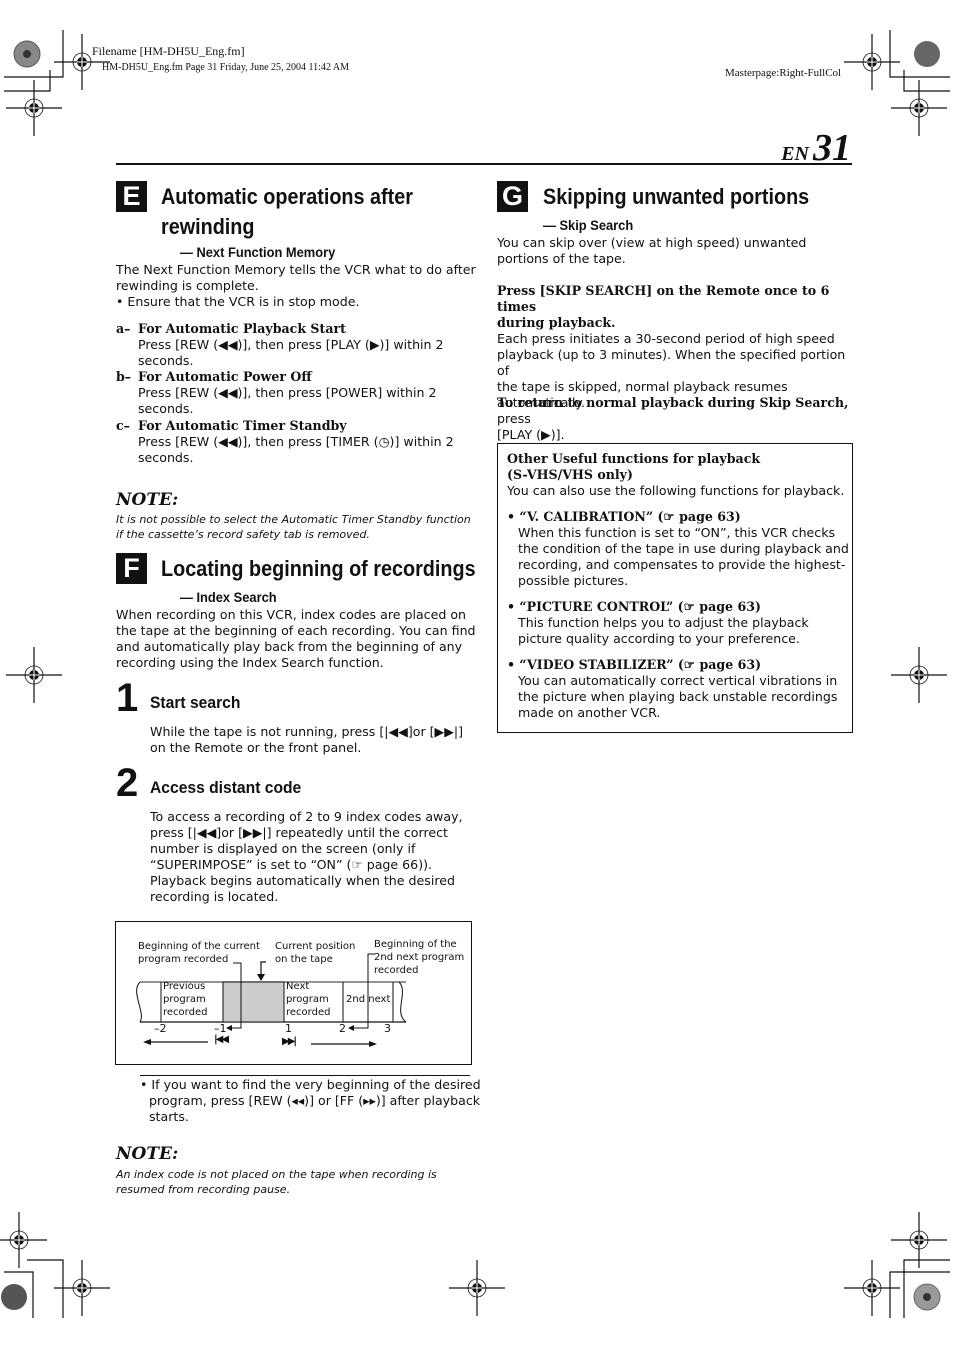 The image size is (954, 1351). What do you see at coordinates (288, 1028) in the screenshot?
I see `tick-label: 1` at bounding box center [288, 1028].